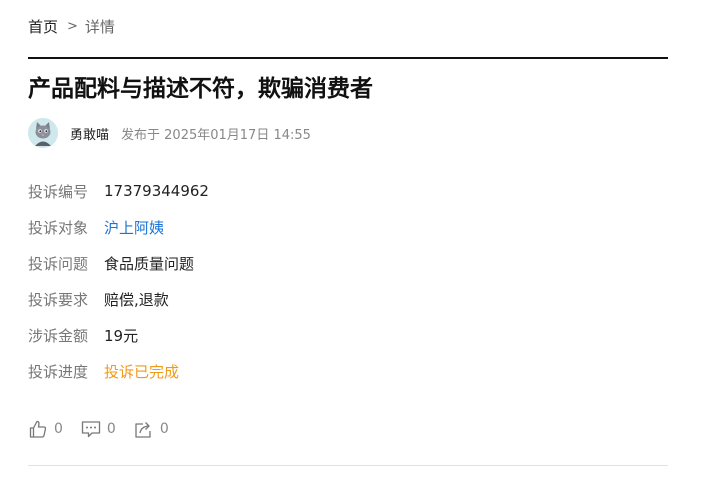 Image resolution: width=722 pixels, height=481 pixels. I want to click on field-complaint-progress: 投诉进度 投诉已完成, so click(118, 371).